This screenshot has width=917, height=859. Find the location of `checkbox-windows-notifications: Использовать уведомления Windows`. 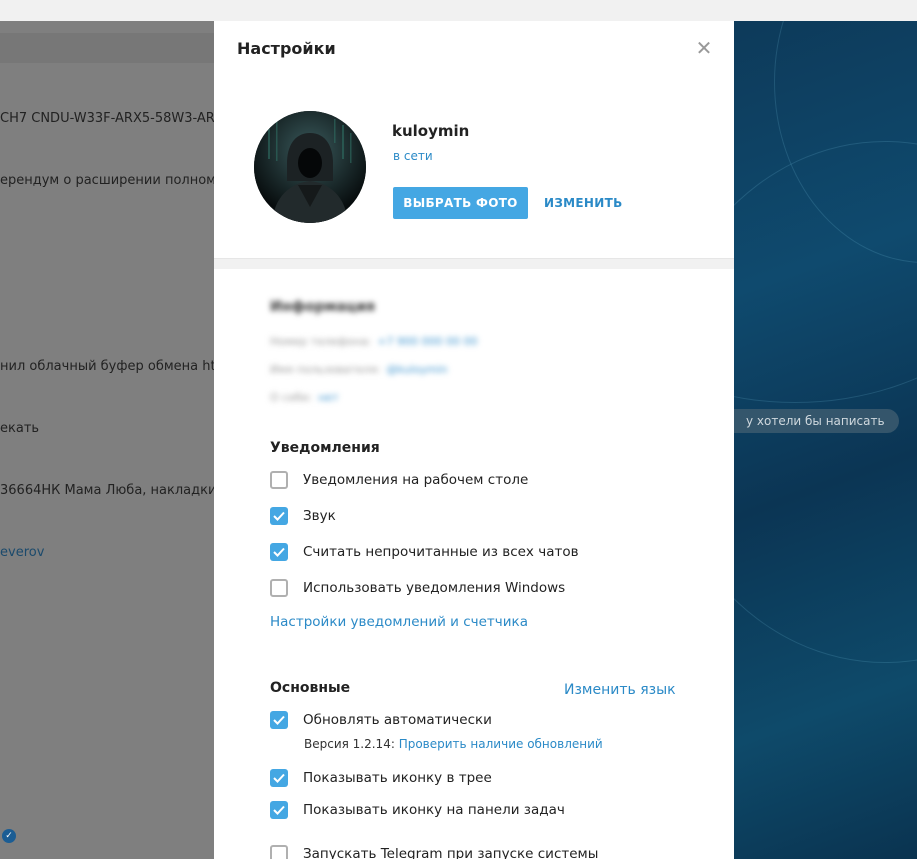

checkbox-windows-notifications: Использовать уведомления Windows is located at coordinates (417, 588).